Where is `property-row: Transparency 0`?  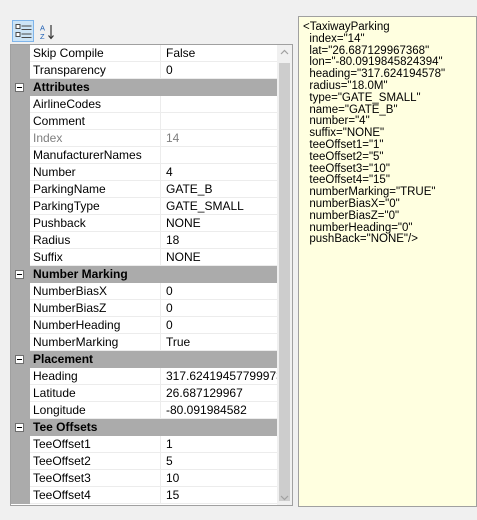 property-row: Transparency 0 is located at coordinates (144, 70).